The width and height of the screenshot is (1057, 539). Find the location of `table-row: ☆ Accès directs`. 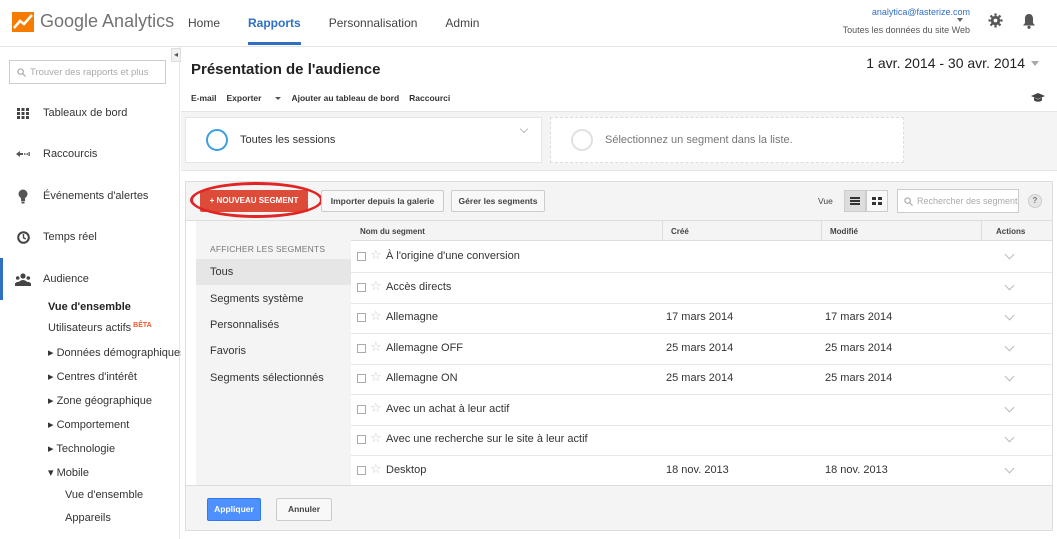

table-row: ☆ Accès directs is located at coordinates (701, 288).